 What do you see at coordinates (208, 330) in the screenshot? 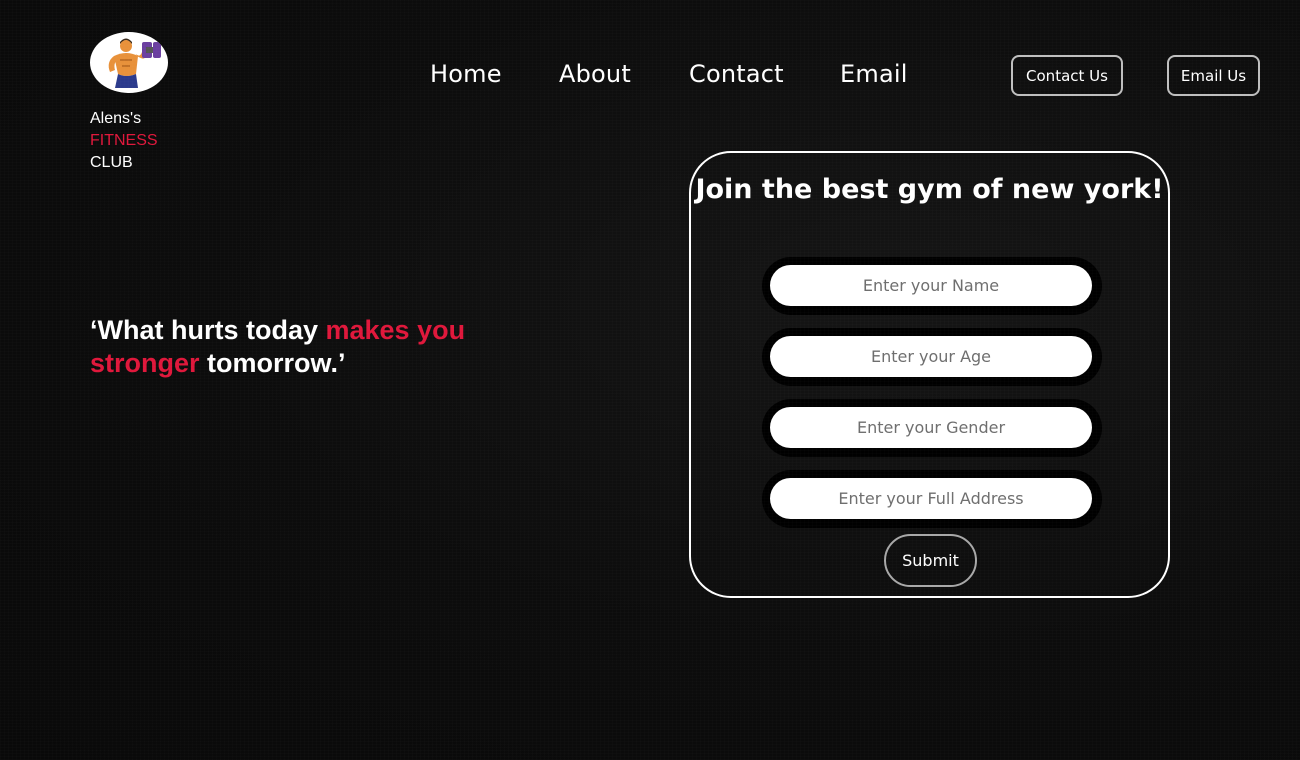
I see `quote-part-1: ‘What hurts today` at bounding box center [208, 330].